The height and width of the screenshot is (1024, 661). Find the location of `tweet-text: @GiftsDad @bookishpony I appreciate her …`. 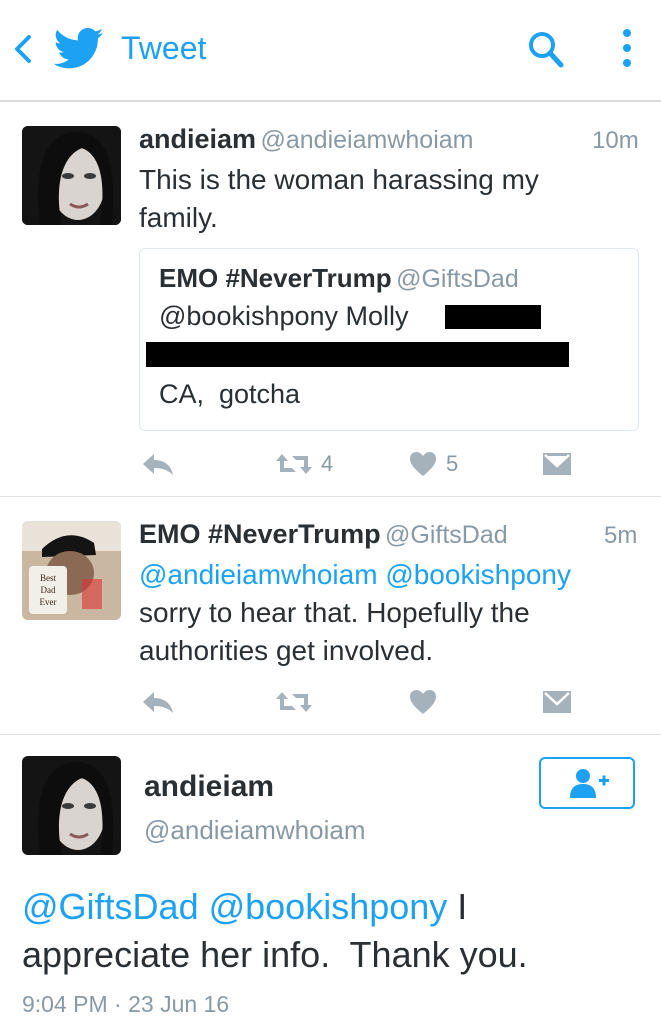

tweet-text: @GiftsDad @bookishpony I appreciate her … is located at coordinates (275, 931).